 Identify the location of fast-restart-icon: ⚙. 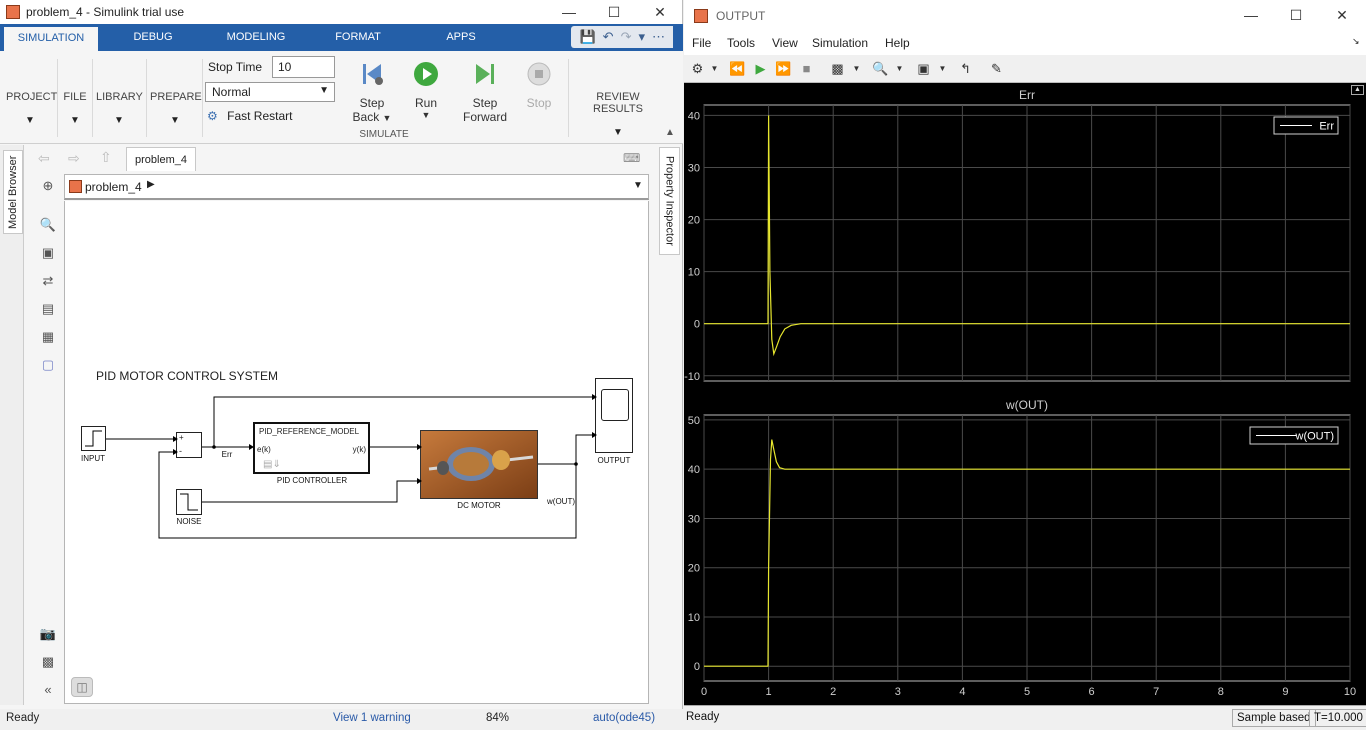
(212, 116).